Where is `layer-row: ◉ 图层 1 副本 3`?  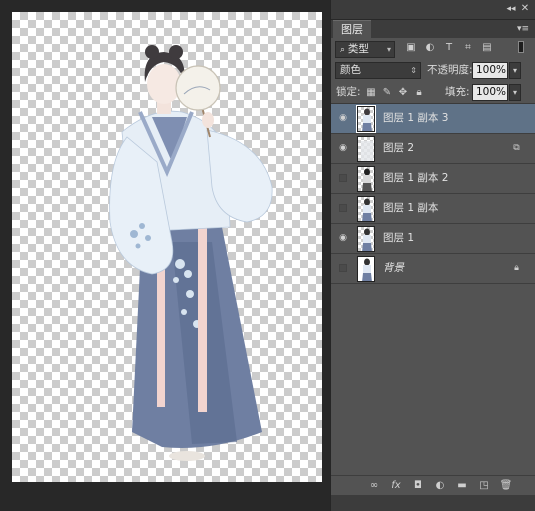
layer-row: ◉ 图层 1 副本 3 is located at coordinates (433, 119).